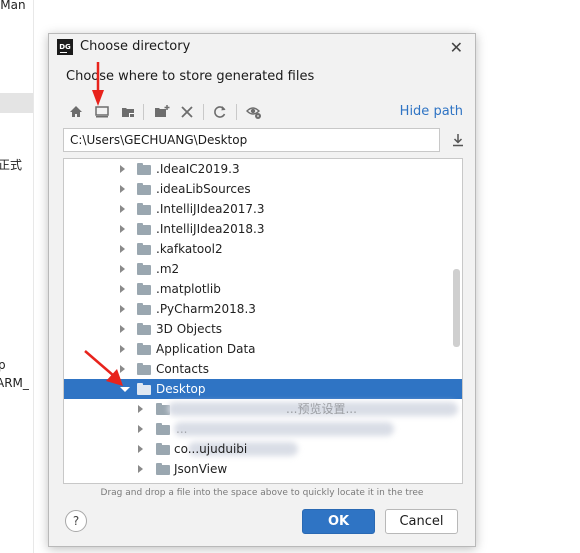 The image size is (580, 553). What do you see at coordinates (431, 111) in the screenshot?
I see `hide-path-link: Hide path` at bounding box center [431, 111].